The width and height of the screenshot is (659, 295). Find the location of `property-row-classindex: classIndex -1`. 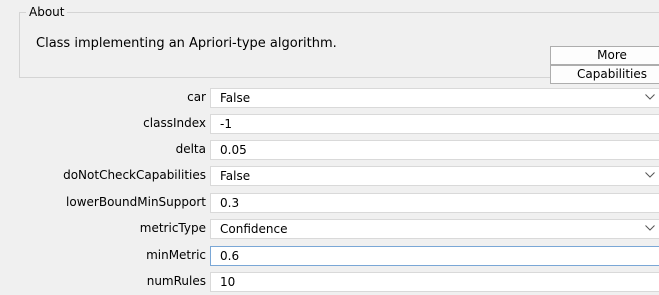

property-row-classindex: classIndex -1 is located at coordinates (329, 124).